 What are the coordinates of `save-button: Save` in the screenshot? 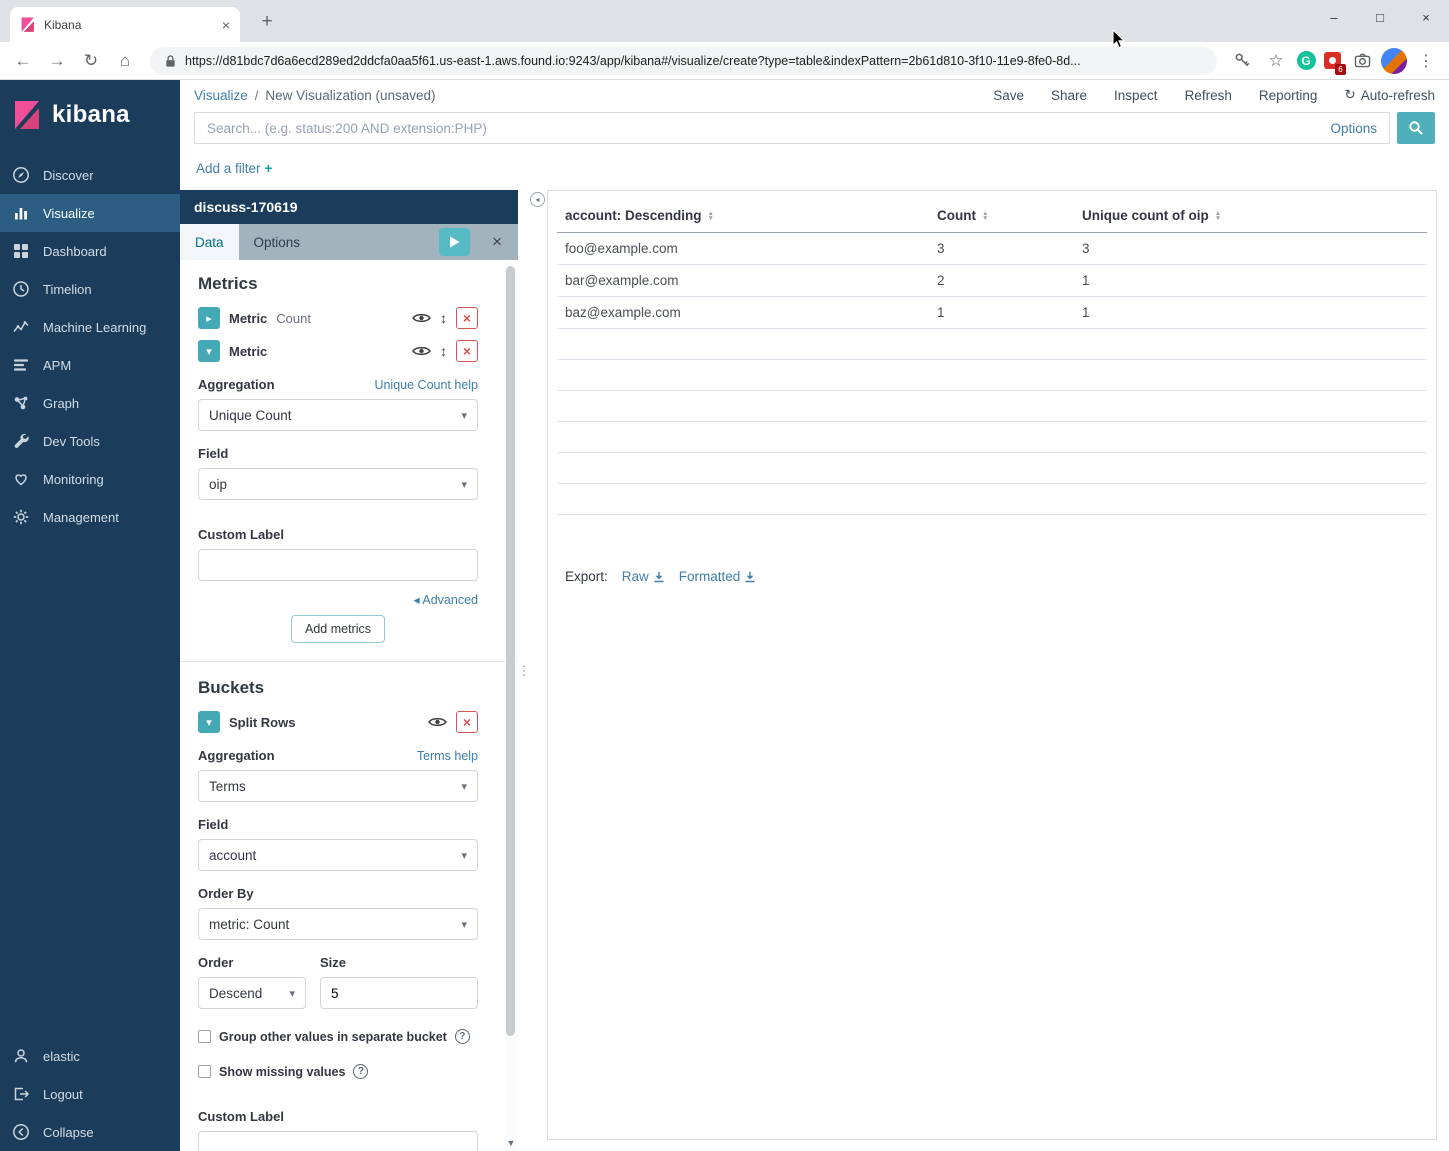 It's located at (1008, 95).